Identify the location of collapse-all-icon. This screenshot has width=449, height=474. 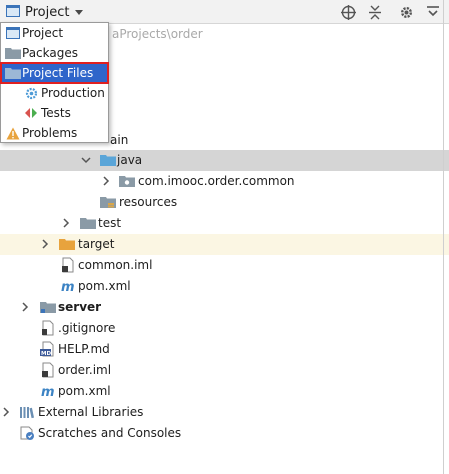
(375, 12).